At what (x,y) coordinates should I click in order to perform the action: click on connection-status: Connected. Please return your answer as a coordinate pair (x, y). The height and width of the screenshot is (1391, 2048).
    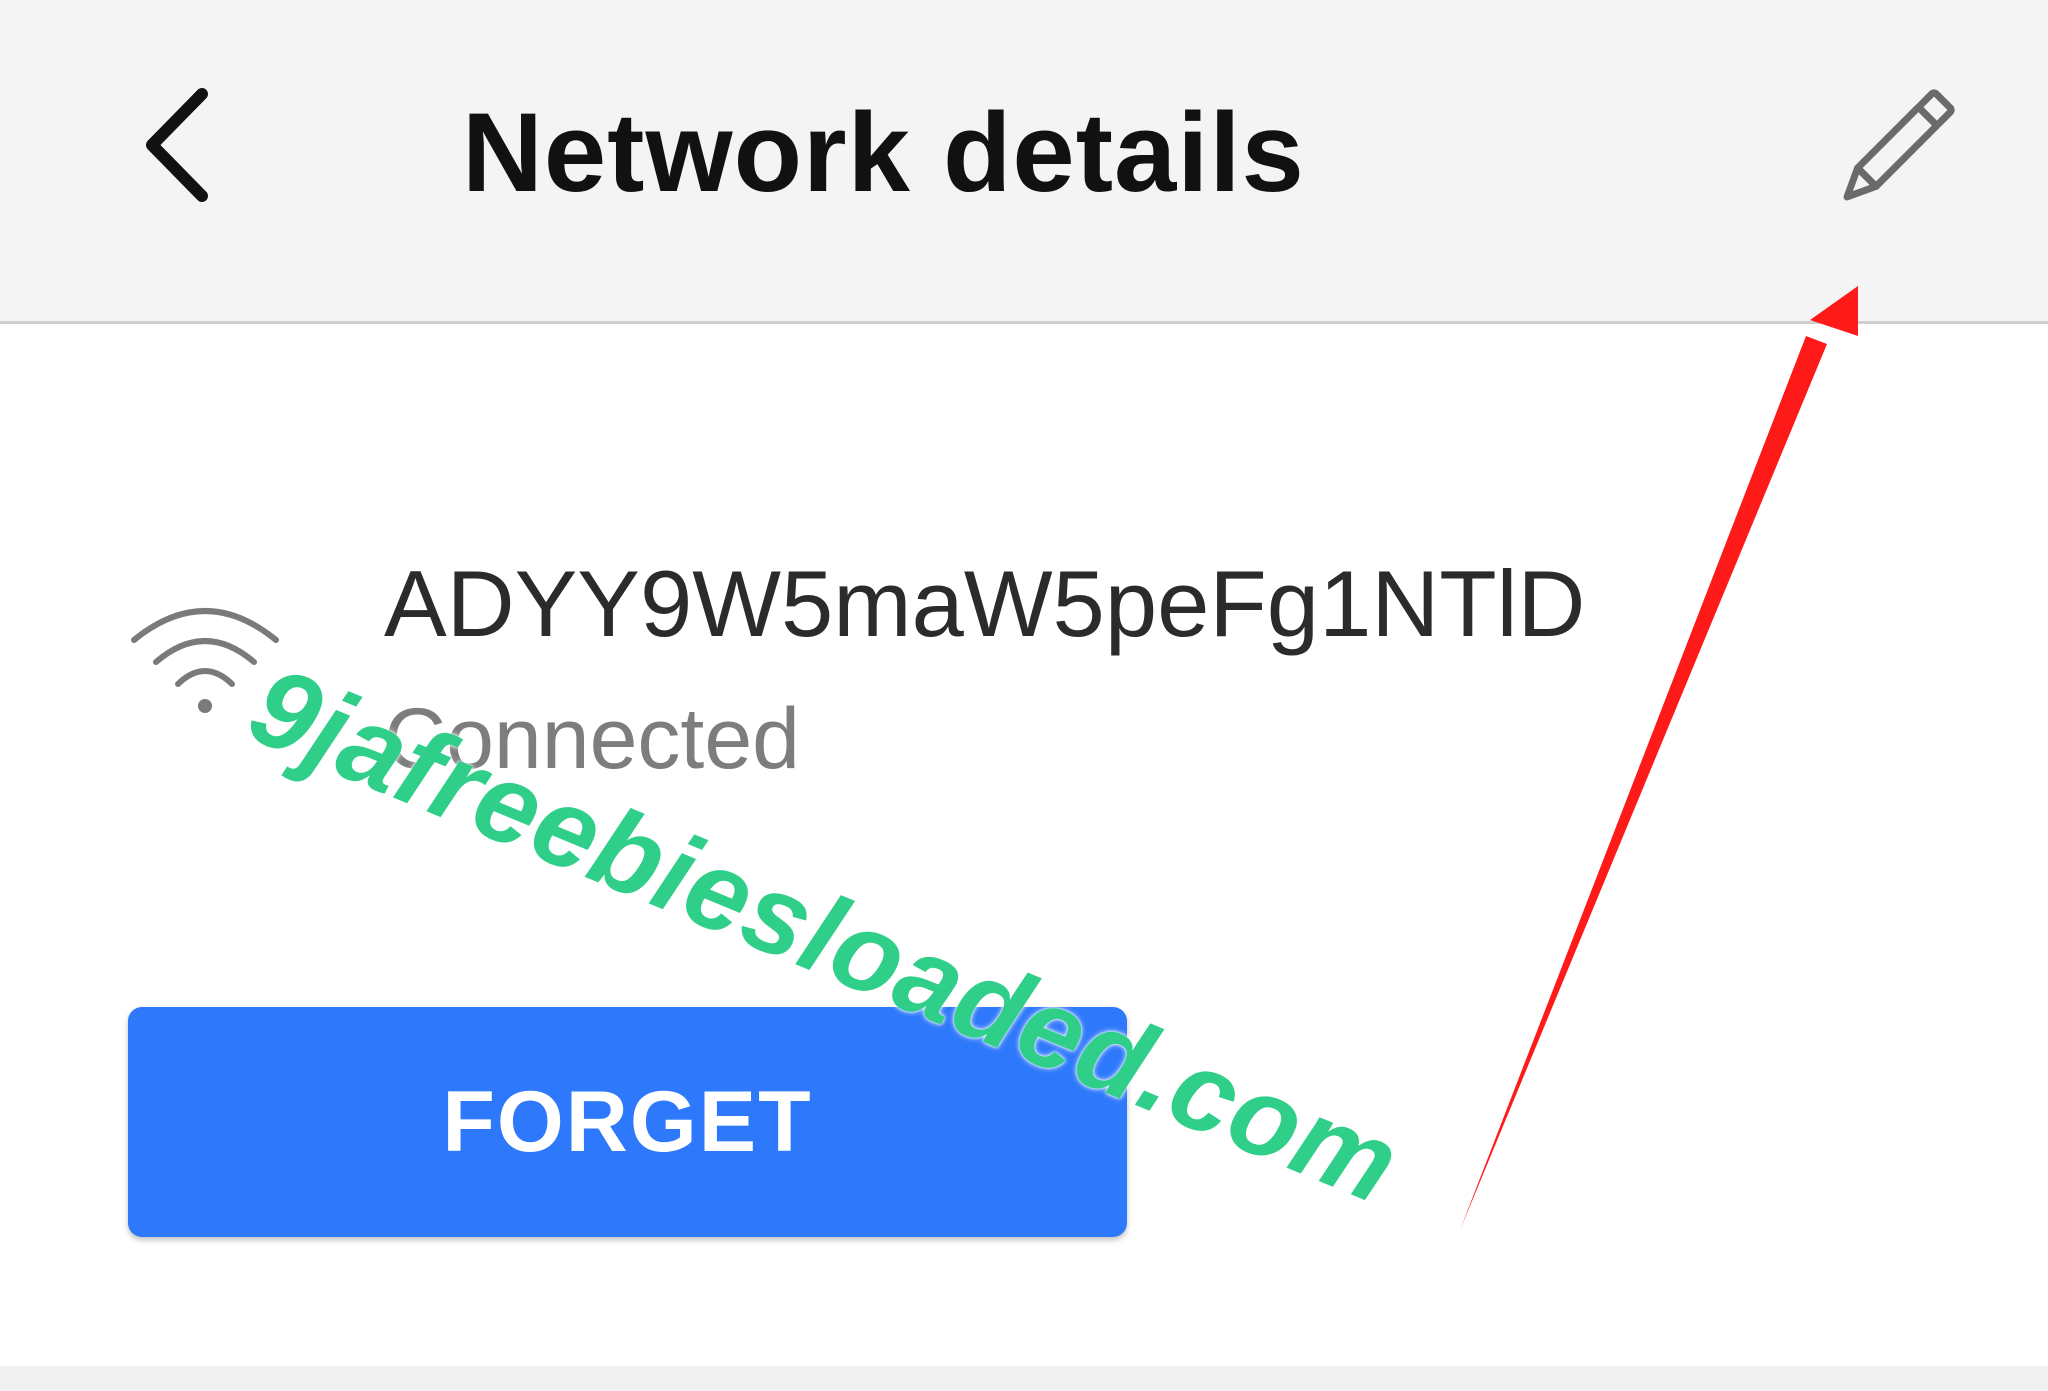
    Looking at the image, I should click on (592, 739).